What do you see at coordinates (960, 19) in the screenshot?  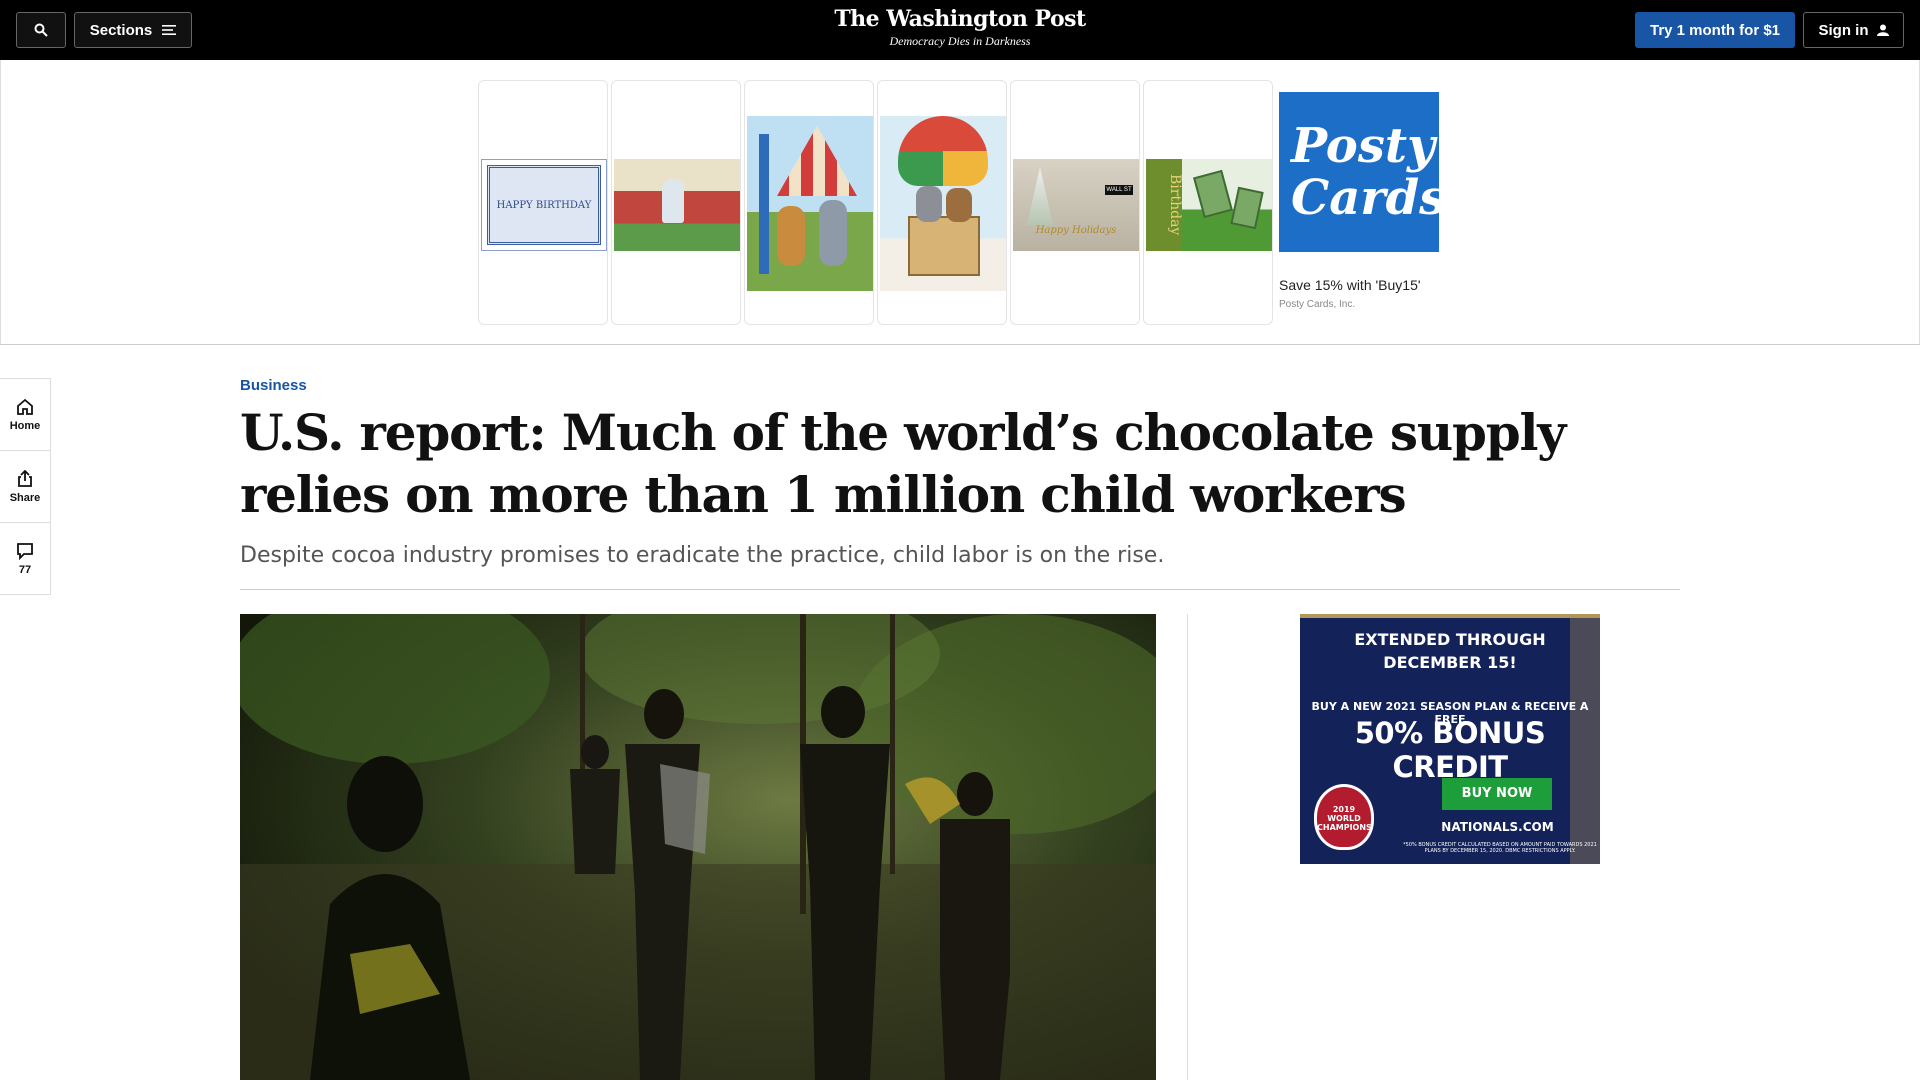 I see `site-logo: The Washington Post` at bounding box center [960, 19].